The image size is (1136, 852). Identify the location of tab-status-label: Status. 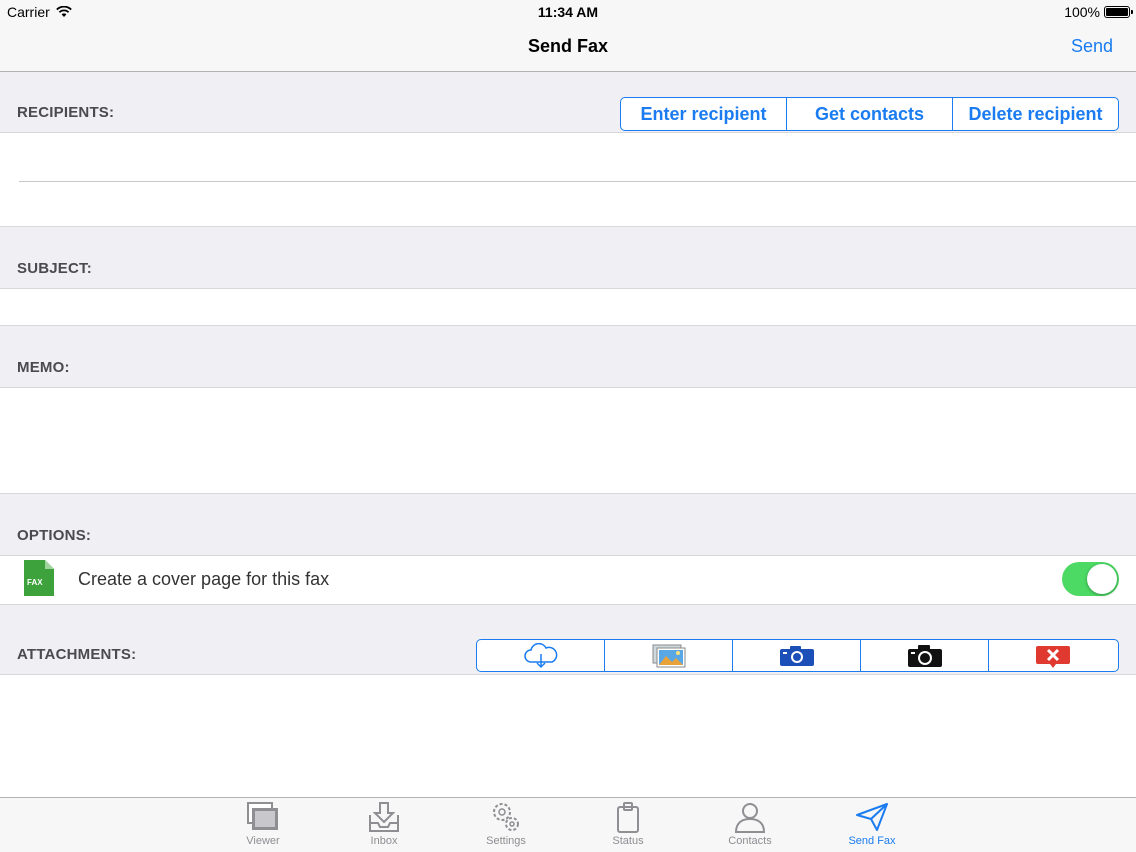
(628, 841).